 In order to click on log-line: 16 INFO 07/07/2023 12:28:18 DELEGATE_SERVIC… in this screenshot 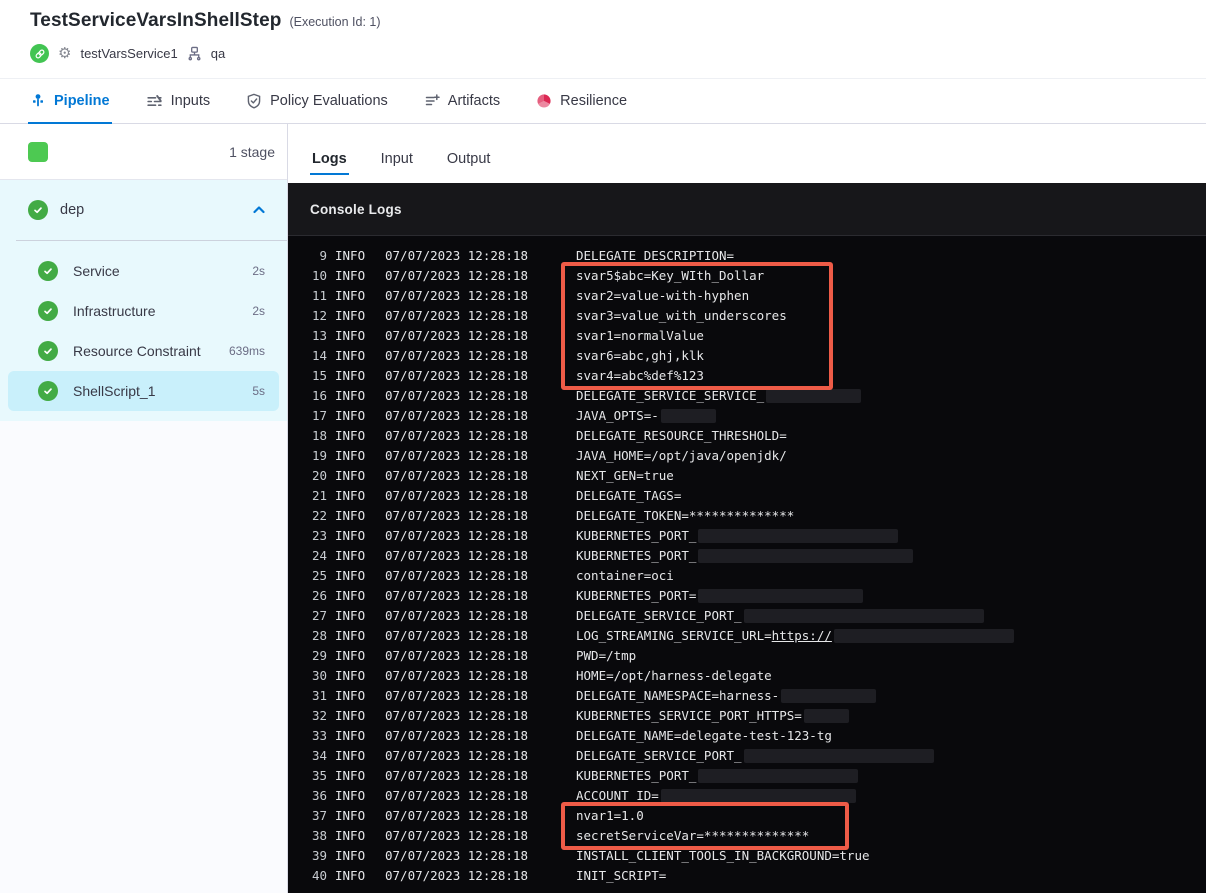, I will do `click(747, 396)`.